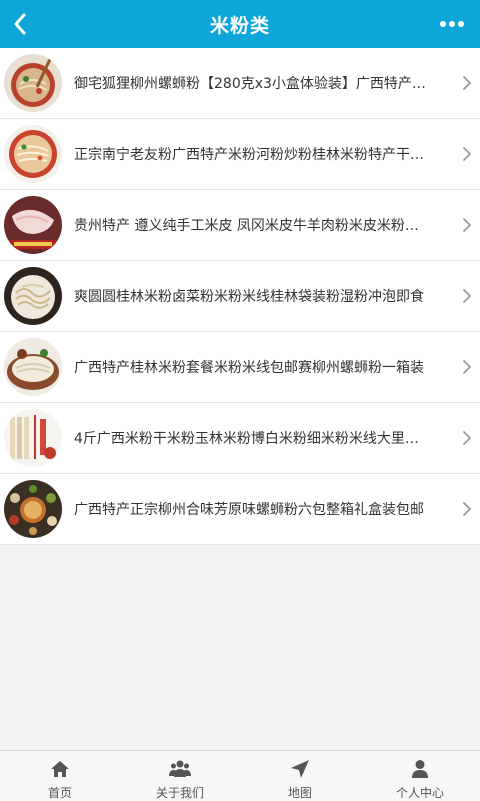 This screenshot has width=480, height=801. I want to click on chevron-left-icon, so click(20, 24).